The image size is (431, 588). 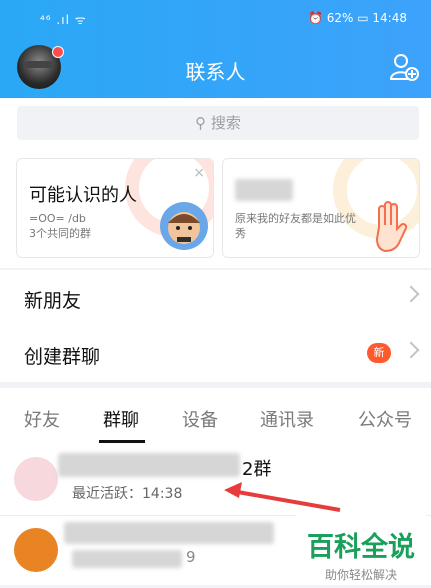 What do you see at coordinates (282, 497) in the screenshot?
I see `annotation-arrow` at bounding box center [282, 497].